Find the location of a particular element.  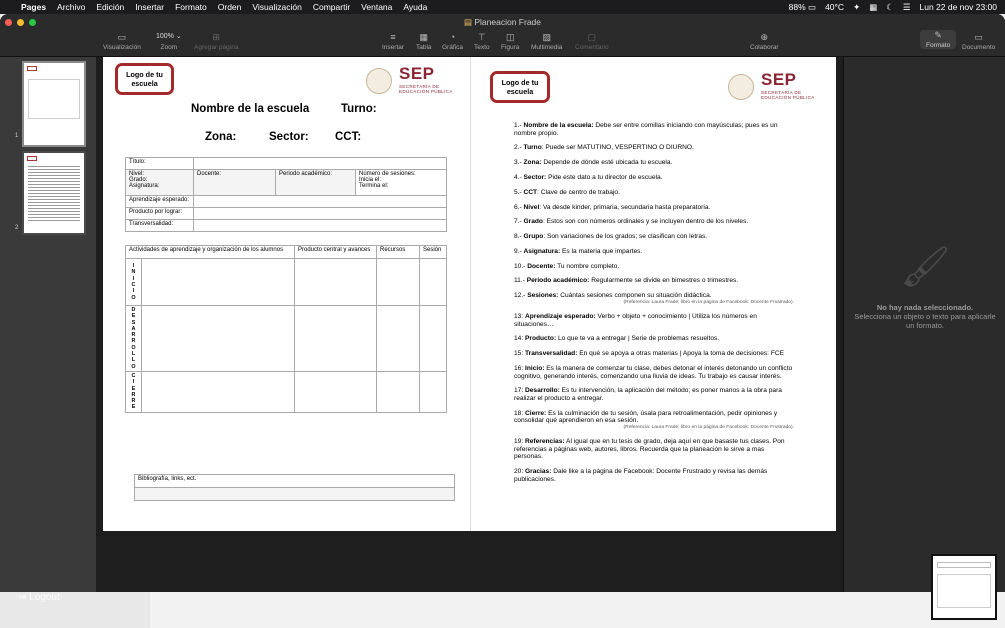

titulo-cell: Título: is located at coordinates (159, 163).